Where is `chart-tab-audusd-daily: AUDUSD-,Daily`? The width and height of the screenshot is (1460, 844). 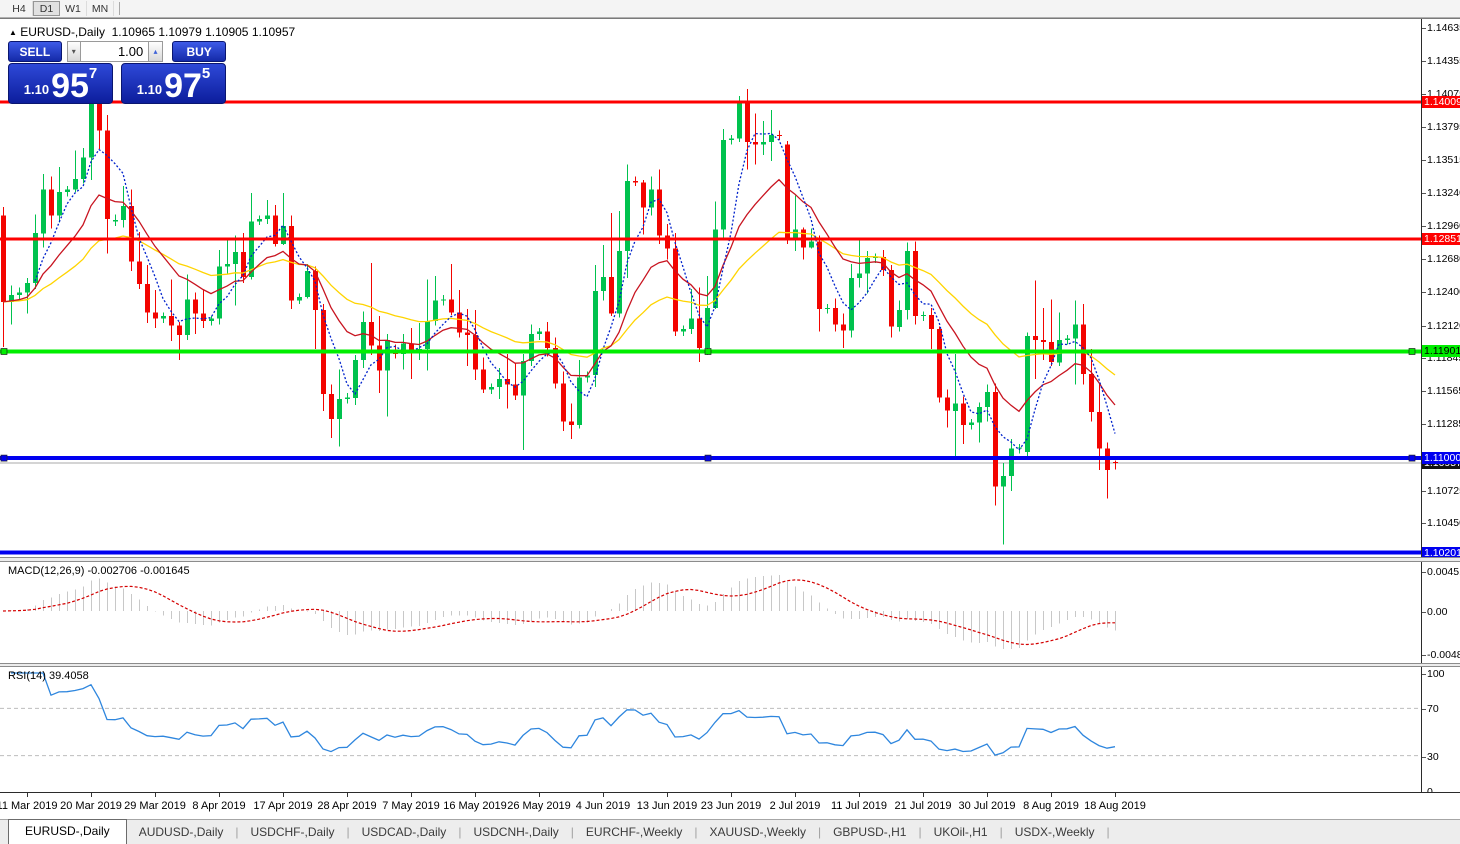 chart-tab-audusd-daily: AUDUSD-,Daily is located at coordinates (181, 832).